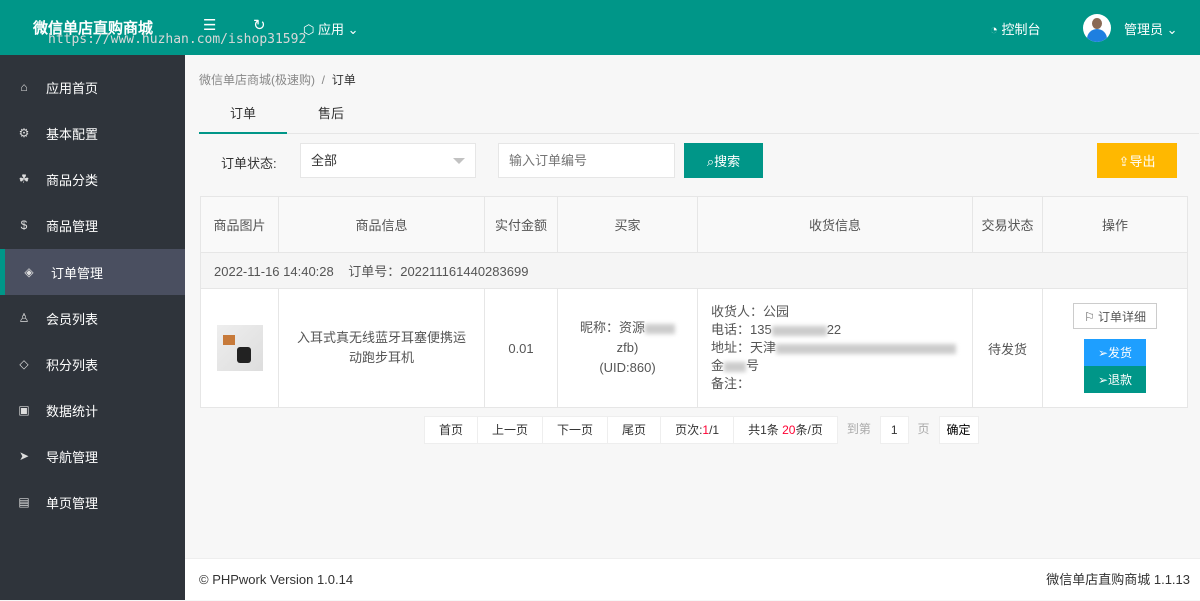 This screenshot has height=601, width=1200. Describe the element at coordinates (259, 25) in the screenshot. I see `refresh-icon: ↻` at that location.